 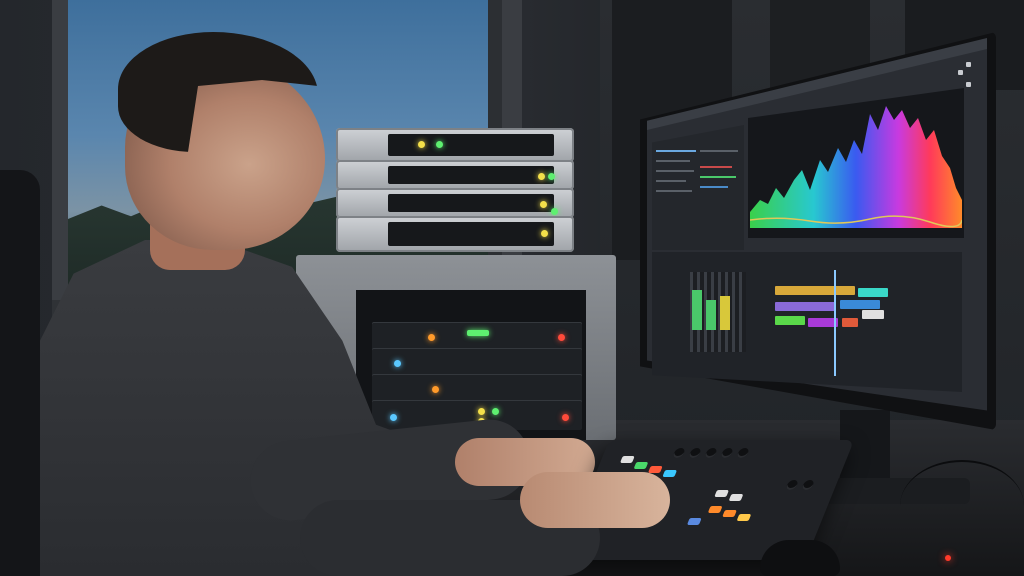 I want to click on spectrum-curve, so click(x=856, y=167).